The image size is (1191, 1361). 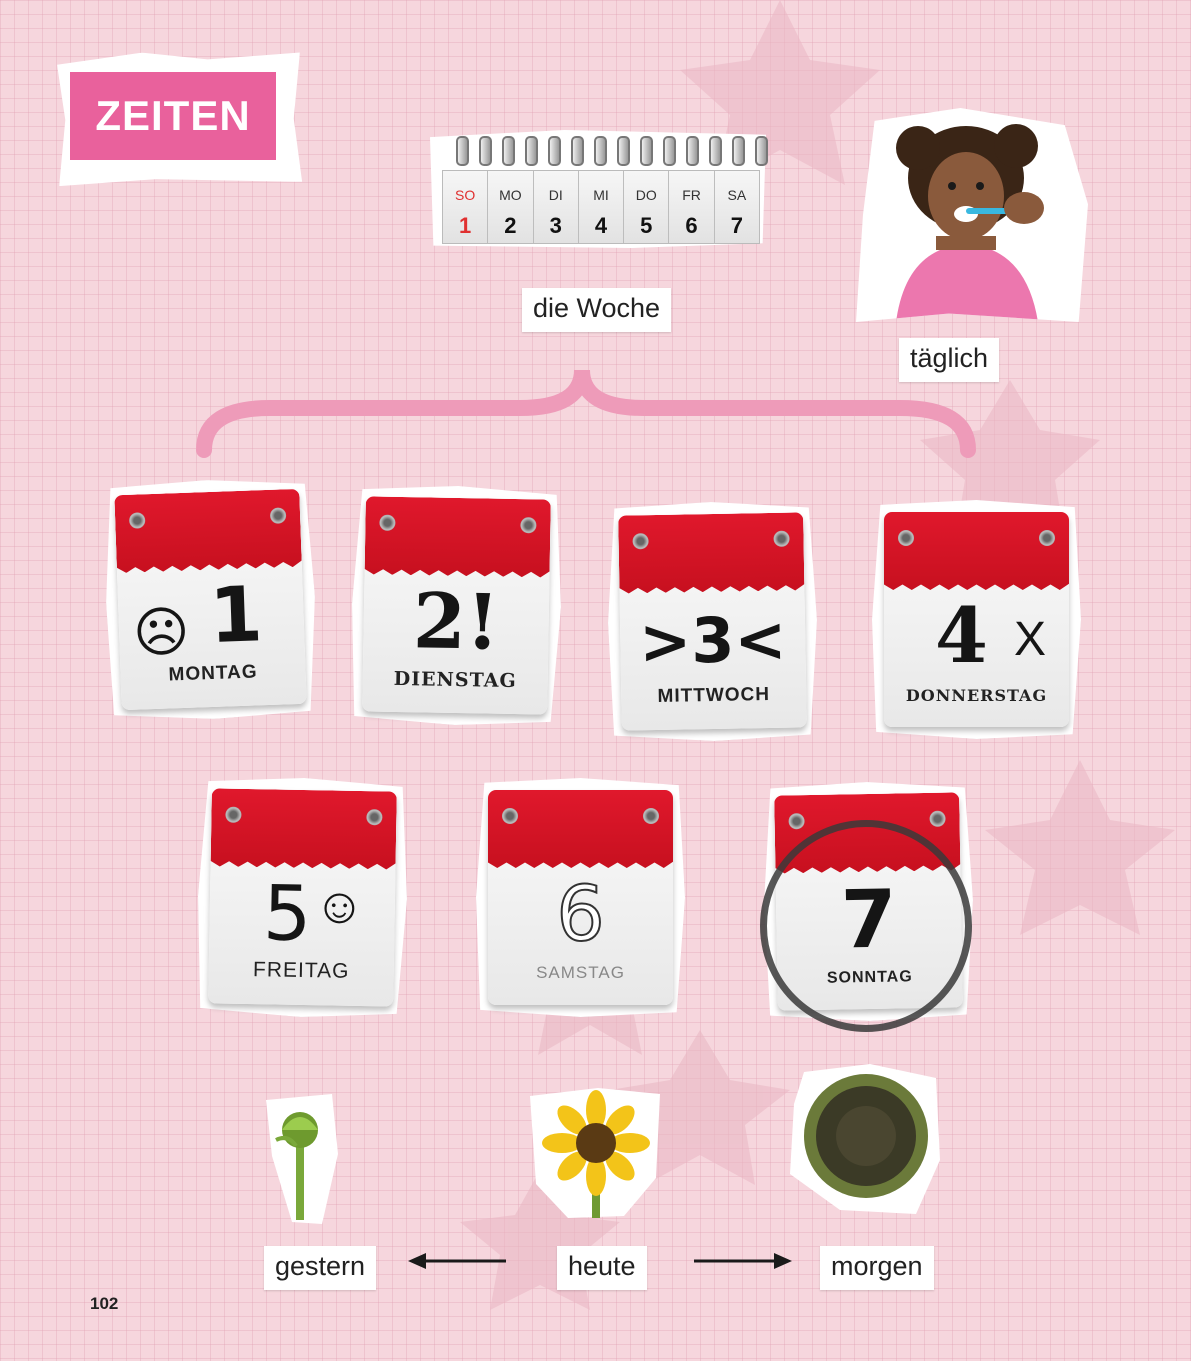 I want to click on card-number: 1, so click(x=236, y=615).